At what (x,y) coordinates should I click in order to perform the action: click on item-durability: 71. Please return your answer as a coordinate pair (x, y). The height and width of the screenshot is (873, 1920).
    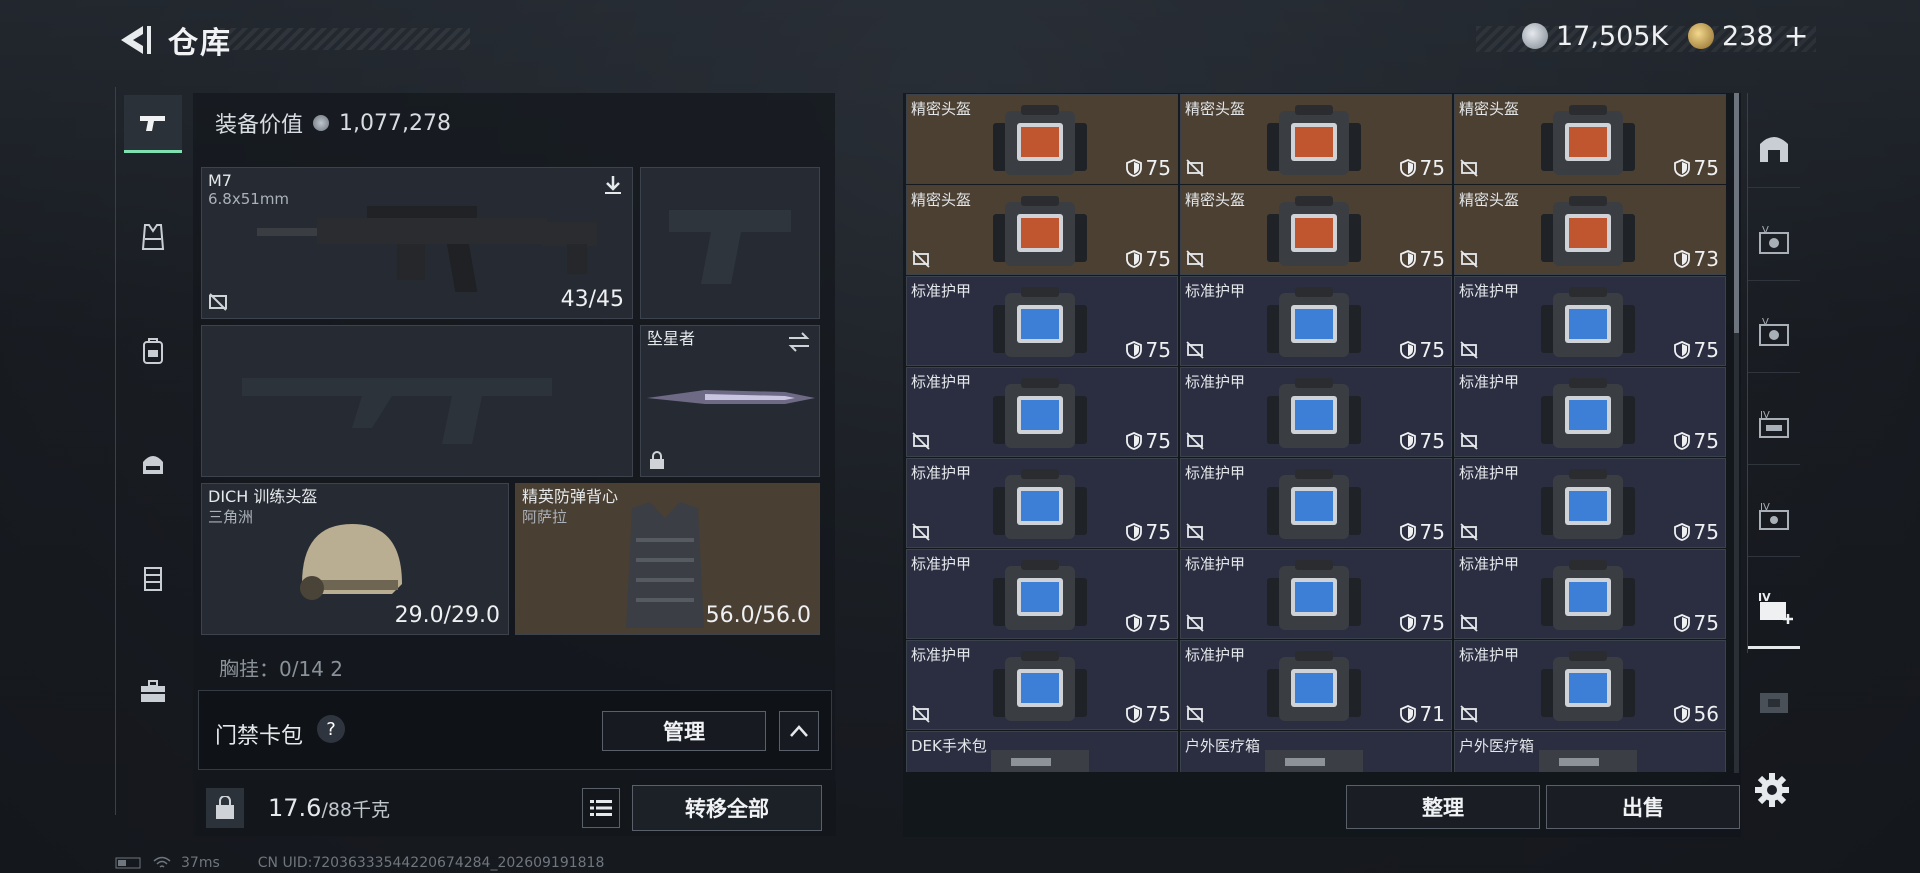
    Looking at the image, I should click on (1422, 714).